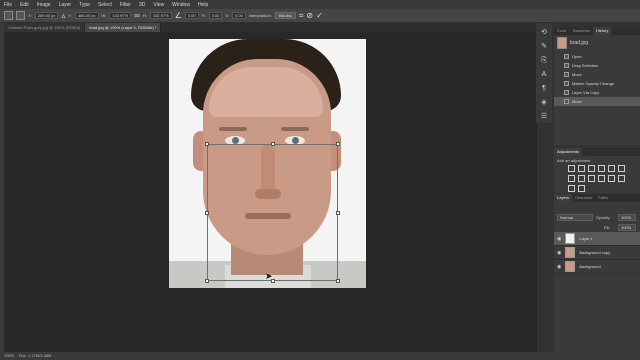 The height and width of the screenshot is (360, 640). Describe the element at coordinates (597, 267) in the screenshot. I see `layer-row-background: ◉ Background` at that location.